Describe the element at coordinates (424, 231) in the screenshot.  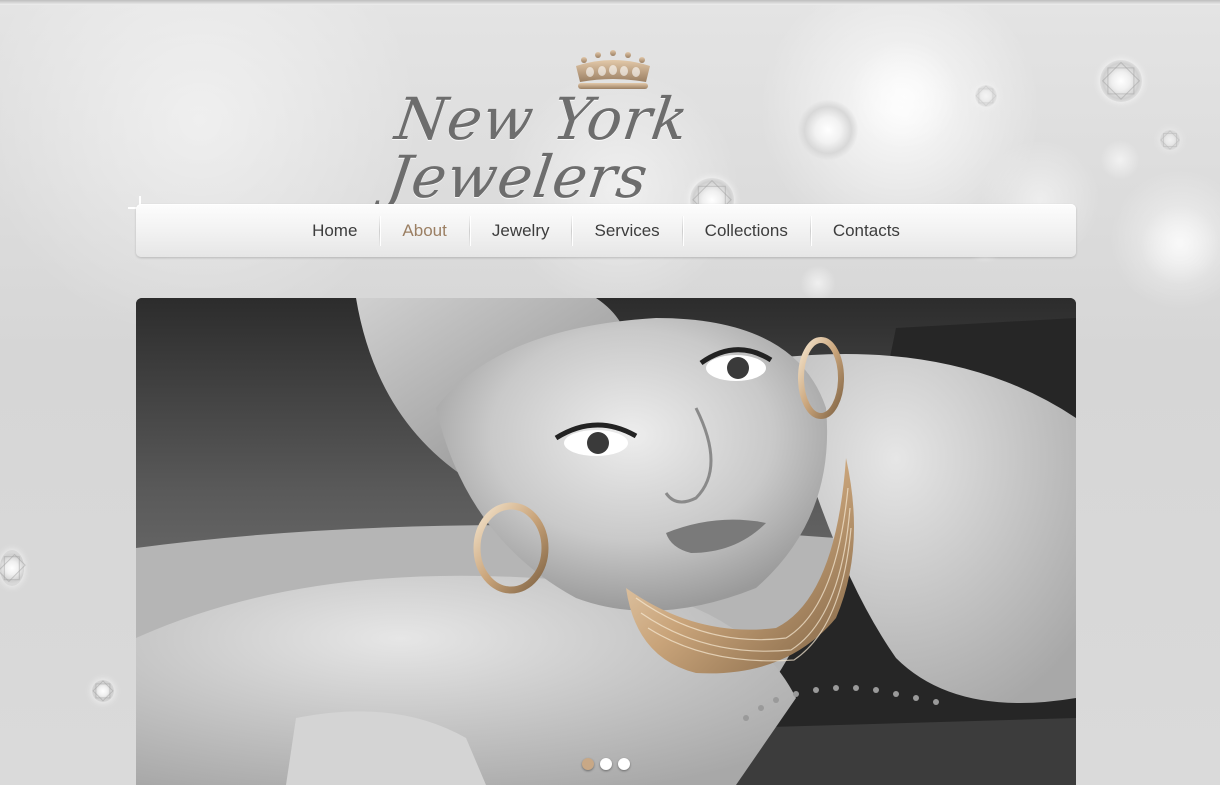
I see `nav-item-about: About` at that location.